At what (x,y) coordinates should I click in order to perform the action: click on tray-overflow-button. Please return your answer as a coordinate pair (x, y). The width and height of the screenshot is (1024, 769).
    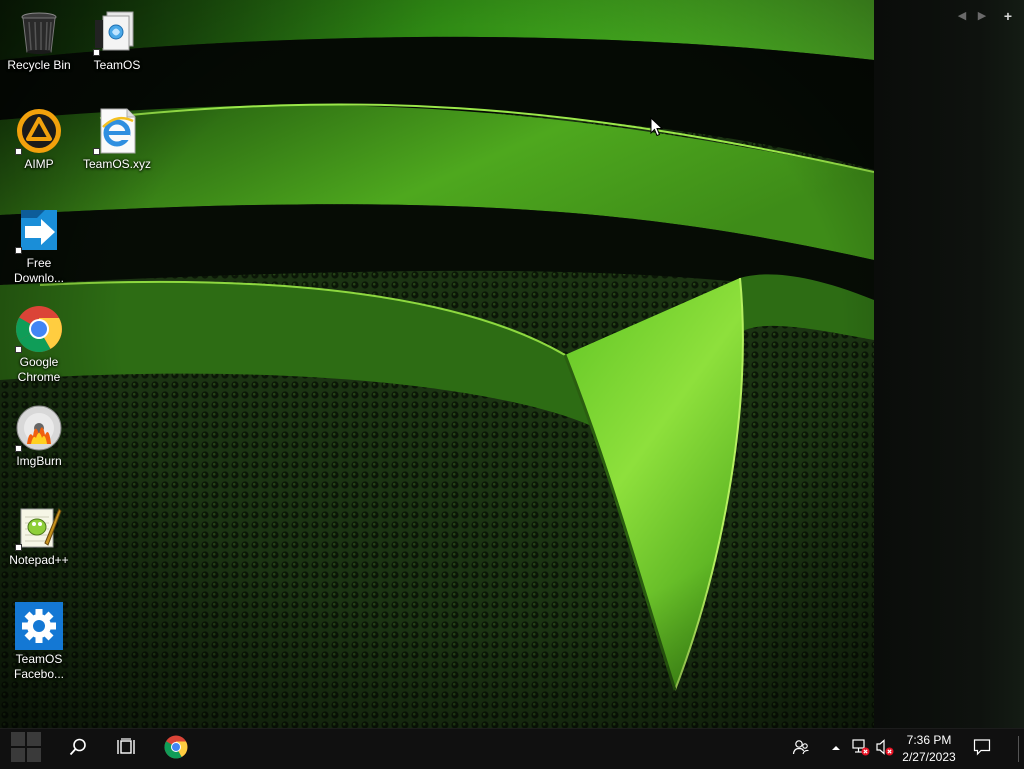
    Looking at the image, I should click on (836, 749).